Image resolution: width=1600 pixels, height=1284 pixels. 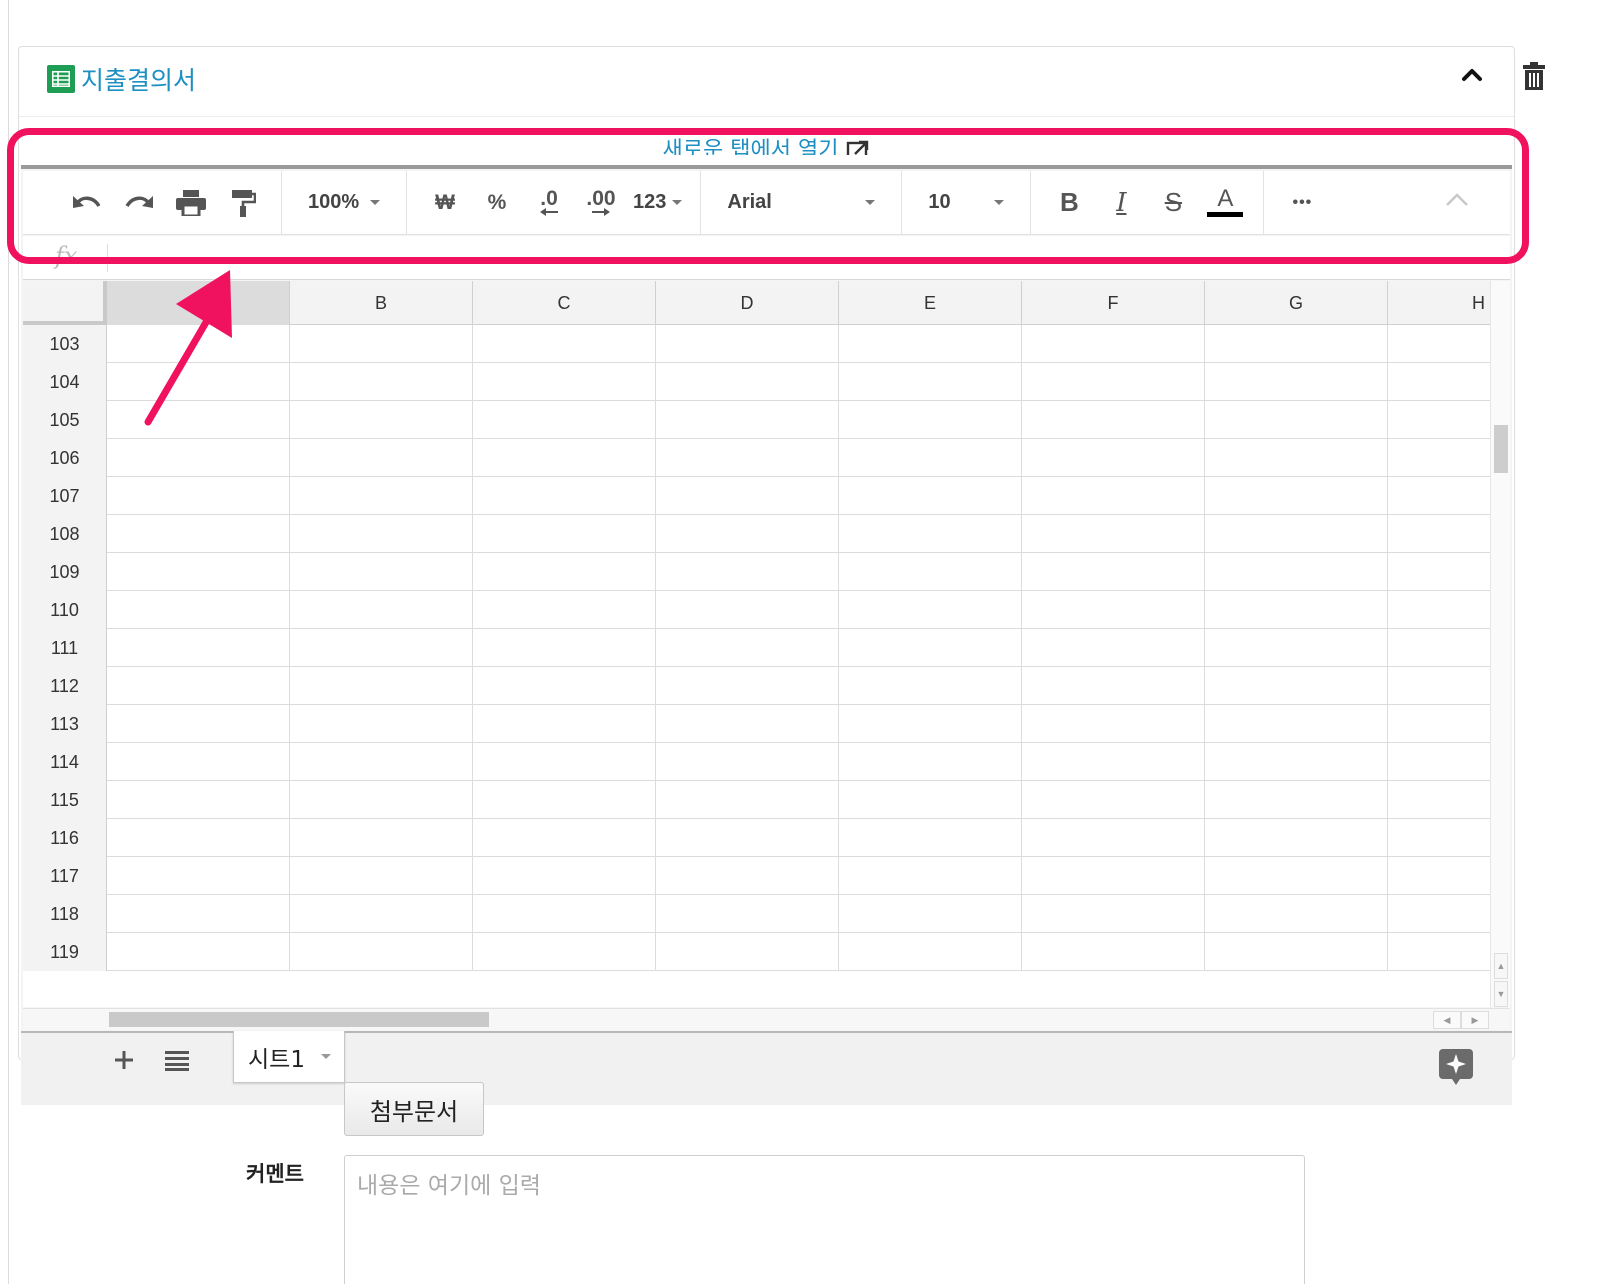 I want to click on column-header-f: F, so click(x=1113, y=303).